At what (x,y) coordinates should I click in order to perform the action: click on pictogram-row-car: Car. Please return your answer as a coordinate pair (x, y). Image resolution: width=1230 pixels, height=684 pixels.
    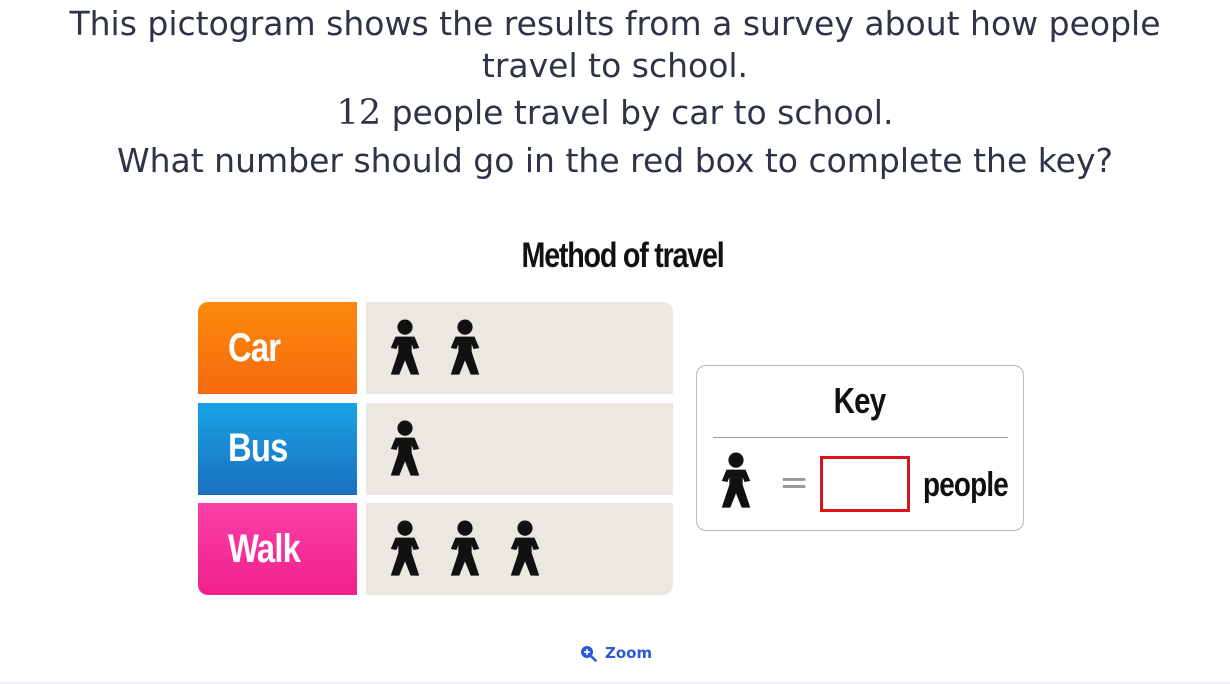
    Looking at the image, I should click on (435, 348).